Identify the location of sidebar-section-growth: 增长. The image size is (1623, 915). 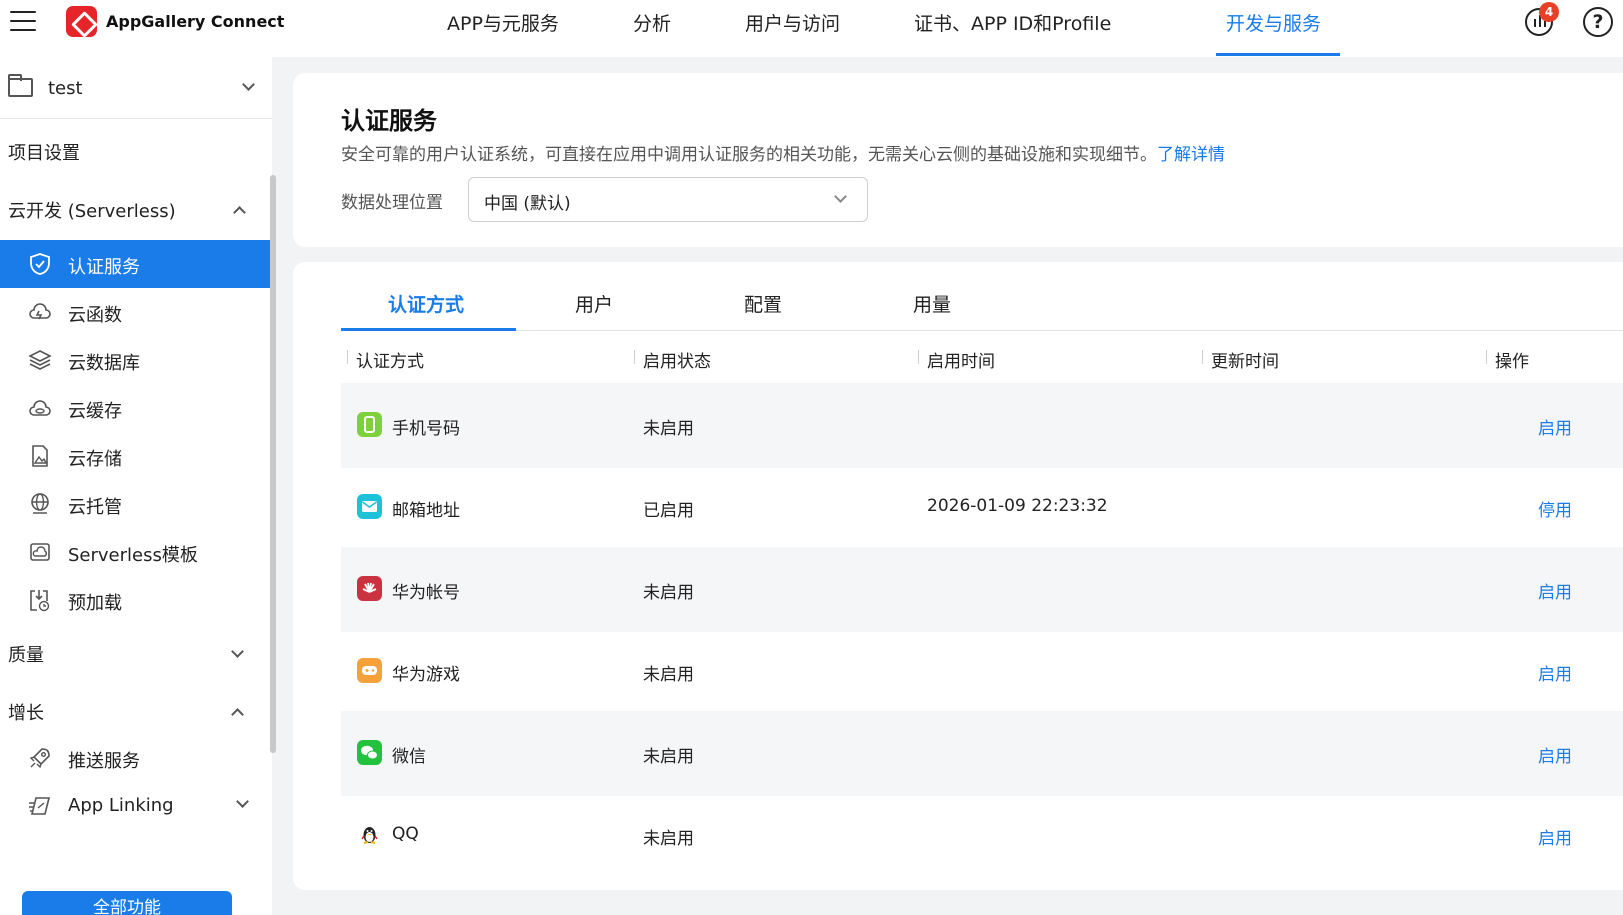
(26, 712).